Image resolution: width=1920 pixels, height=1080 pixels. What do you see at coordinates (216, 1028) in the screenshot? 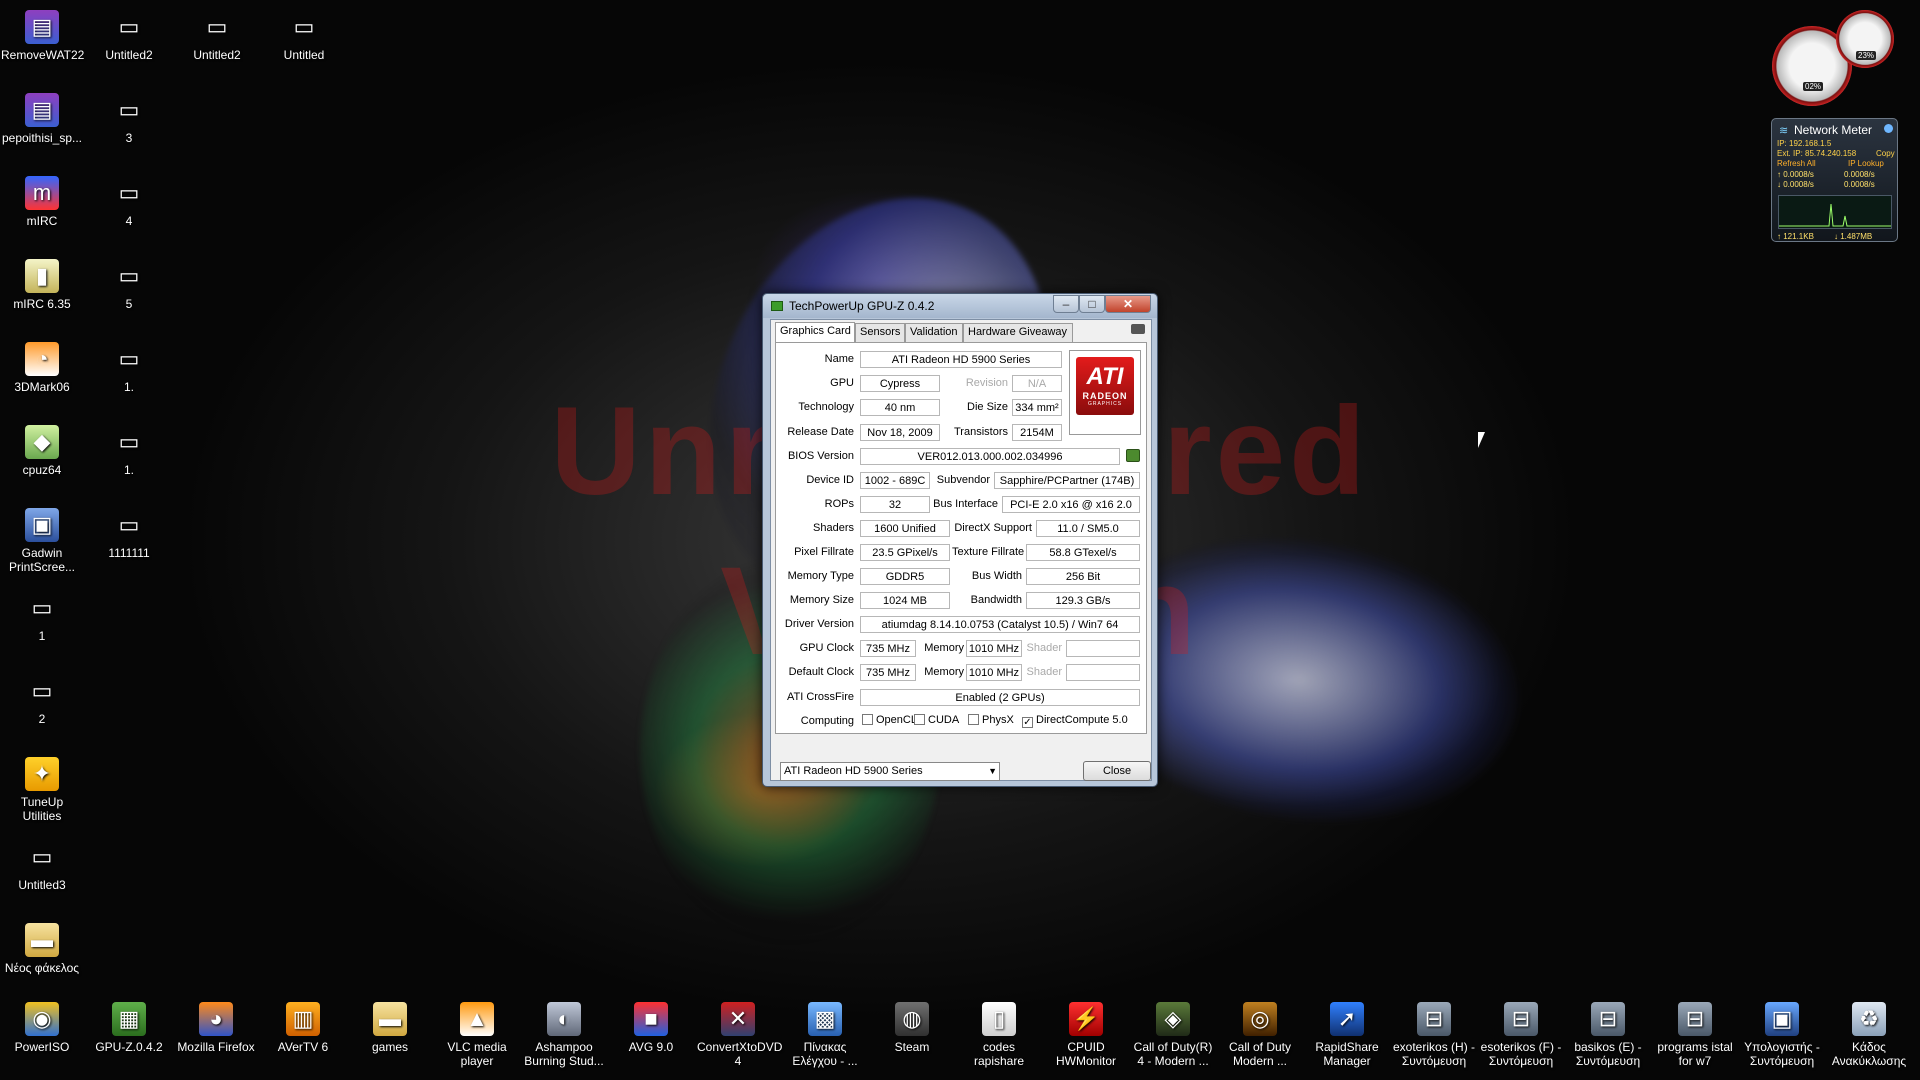
I see `desktop-icon: ◕ Mozilla Firefox` at bounding box center [216, 1028].